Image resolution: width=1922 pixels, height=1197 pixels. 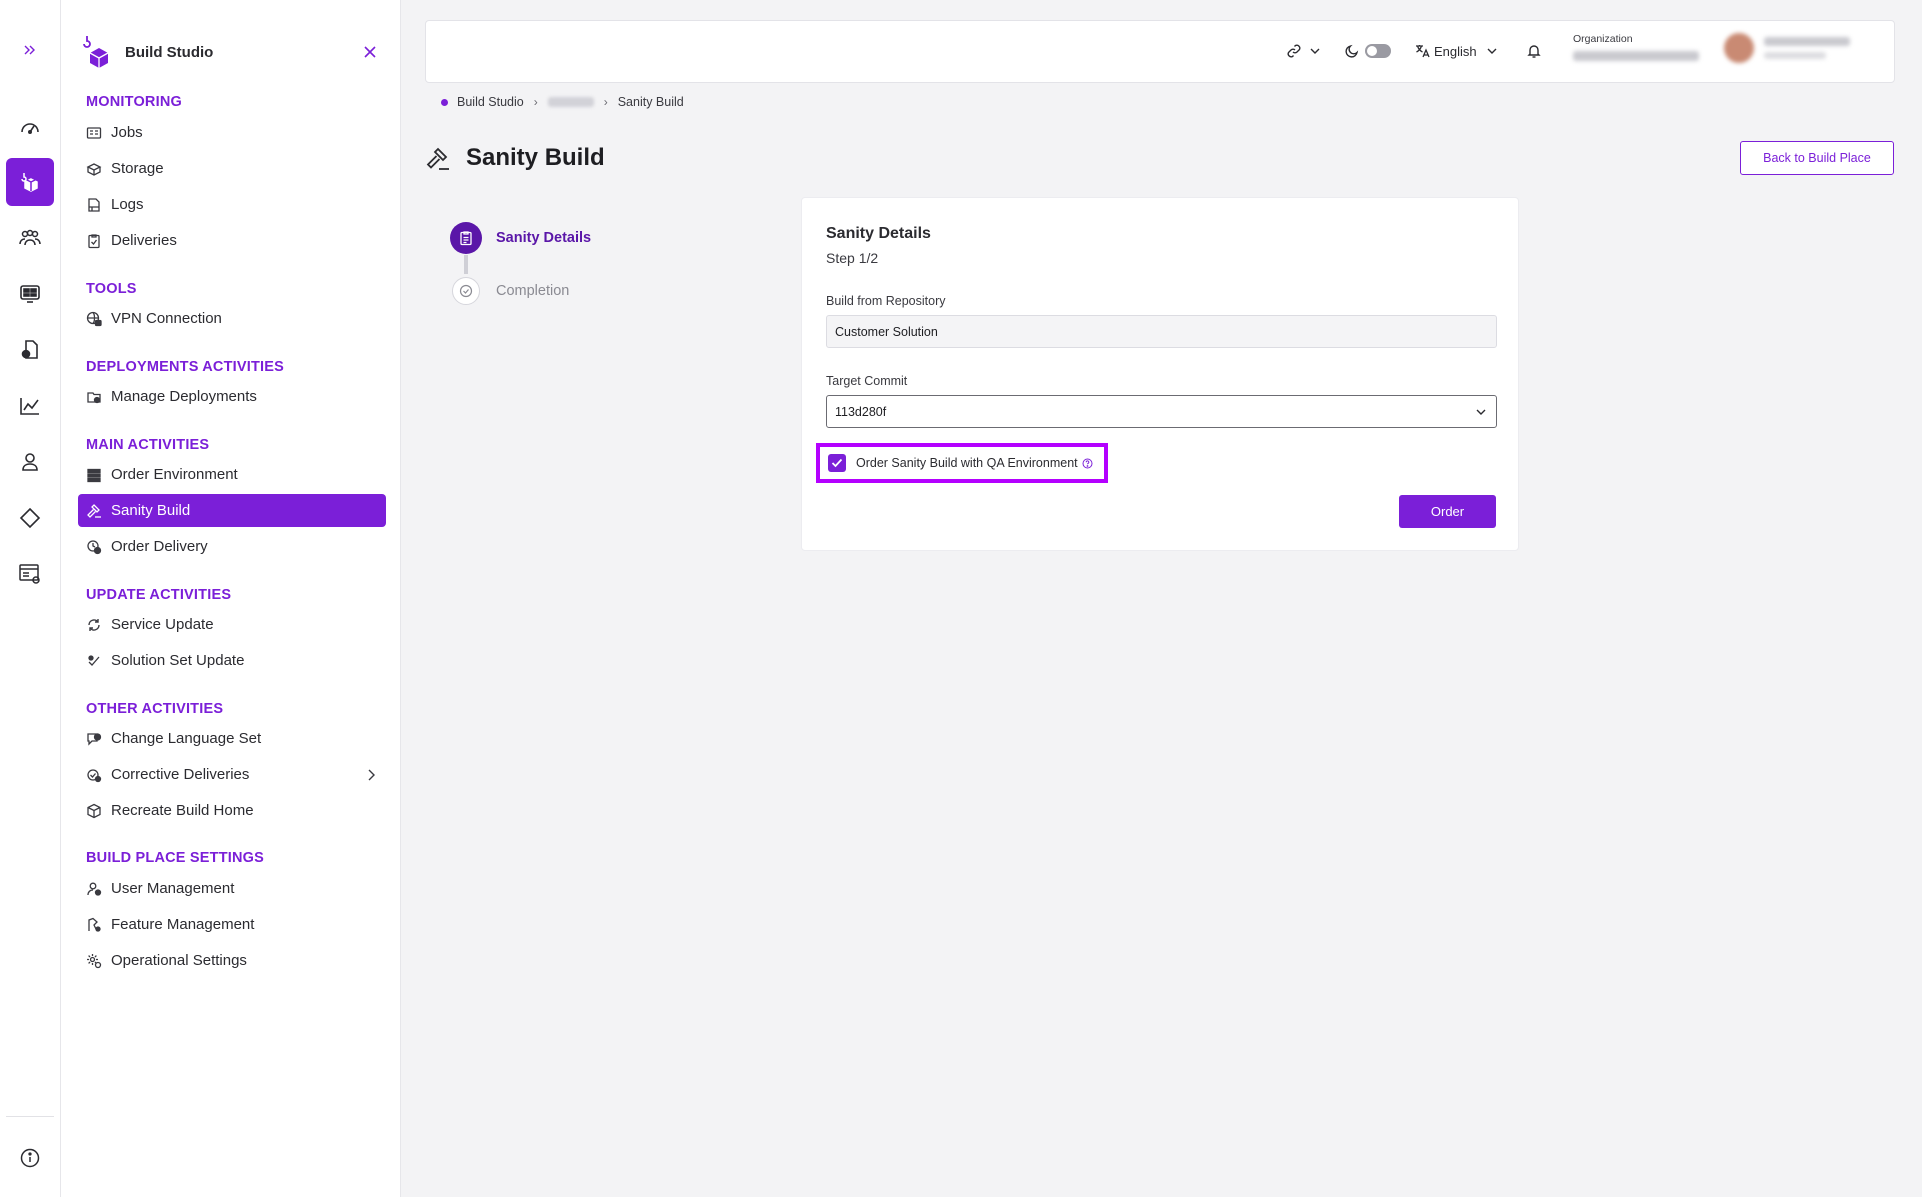 I want to click on organization-name, so click(x=1636, y=56).